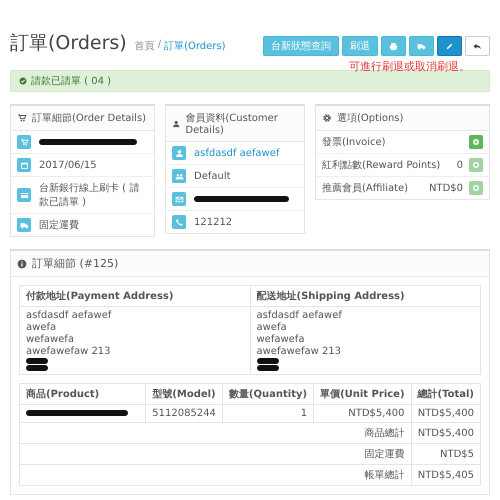 The width and height of the screenshot is (500, 500). Describe the element at coordinates (59, 225) in the screenshot. I see `detail-value: 固定運費` at that location.